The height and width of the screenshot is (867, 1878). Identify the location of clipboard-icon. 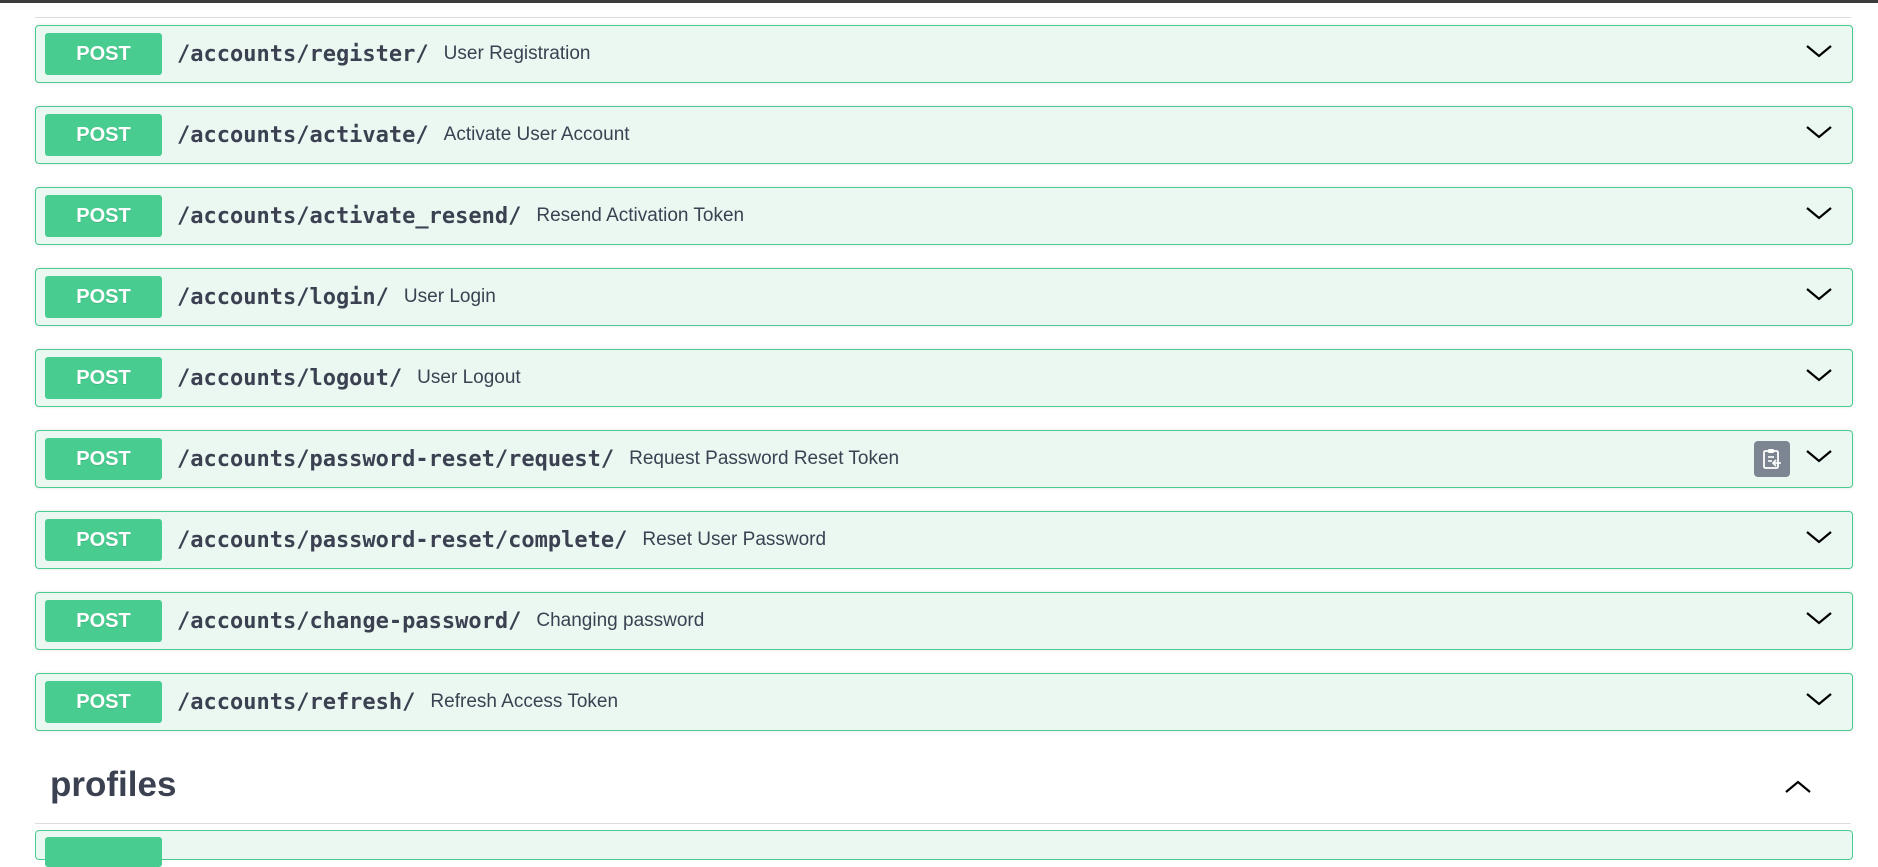
(1772, 459).